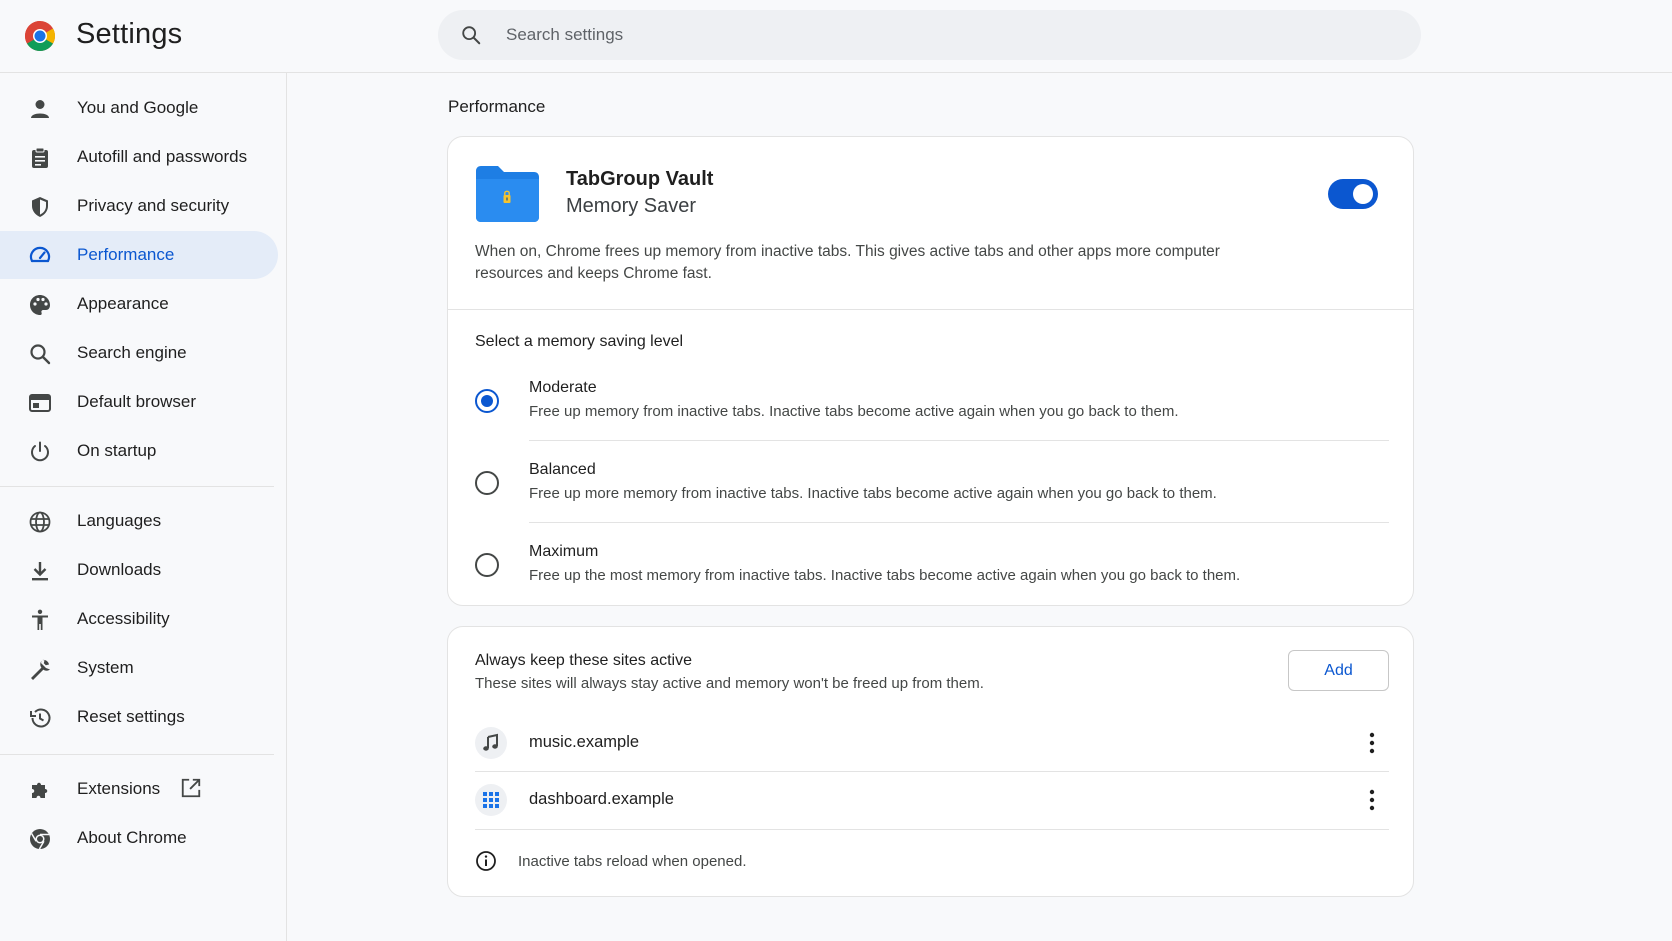 The width and height of the screenshot is (1672, 941). What do you see at coordinates (946, 35) in the screenshot?
I see `search-input` at bounding box center [946, 35].